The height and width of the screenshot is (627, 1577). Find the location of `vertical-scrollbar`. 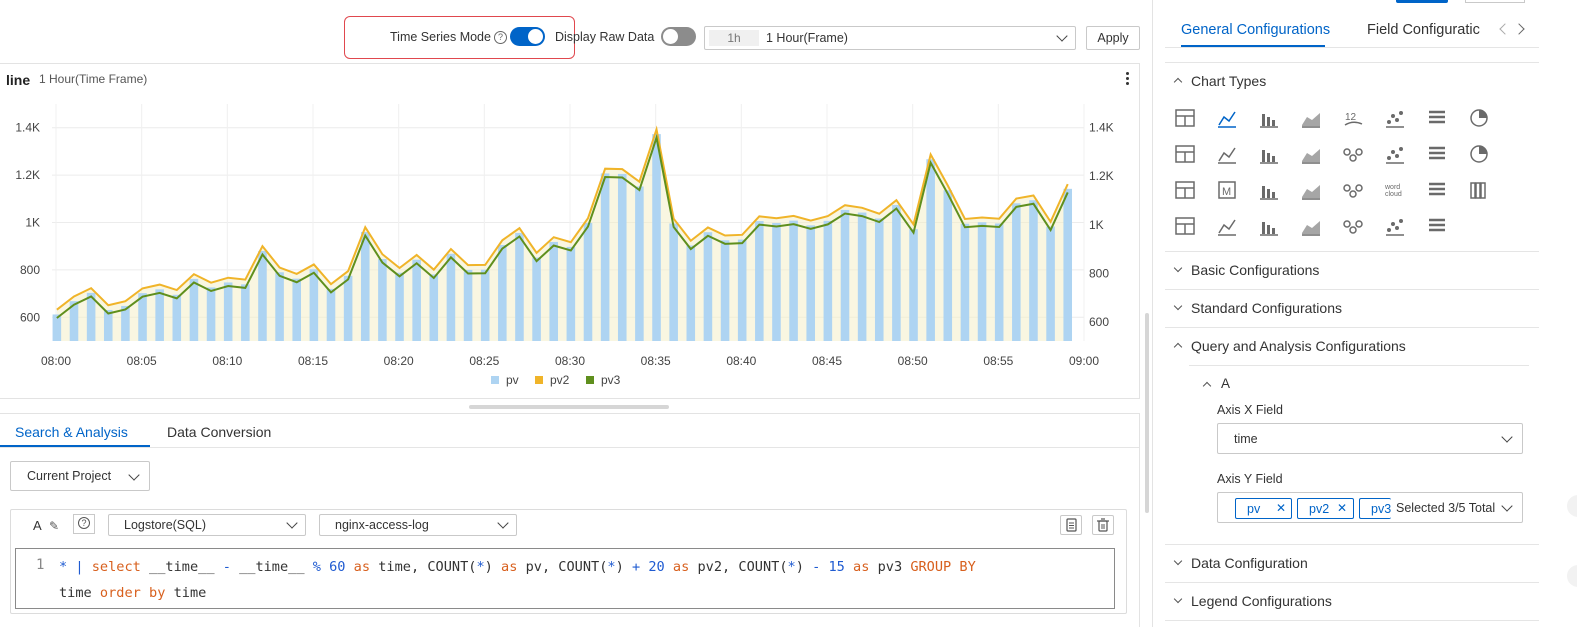

vertical-scrollbar is located at coordinates (1147, 413).